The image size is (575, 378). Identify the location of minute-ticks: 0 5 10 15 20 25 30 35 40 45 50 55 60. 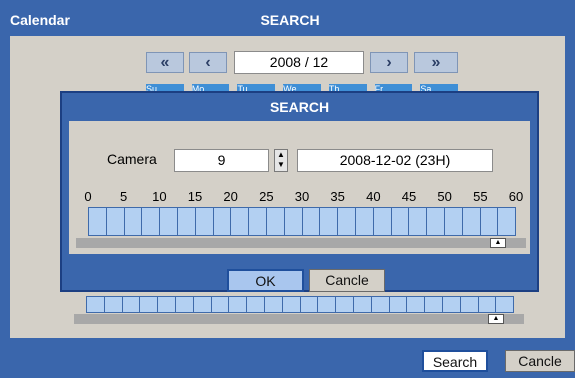
(299, 197).